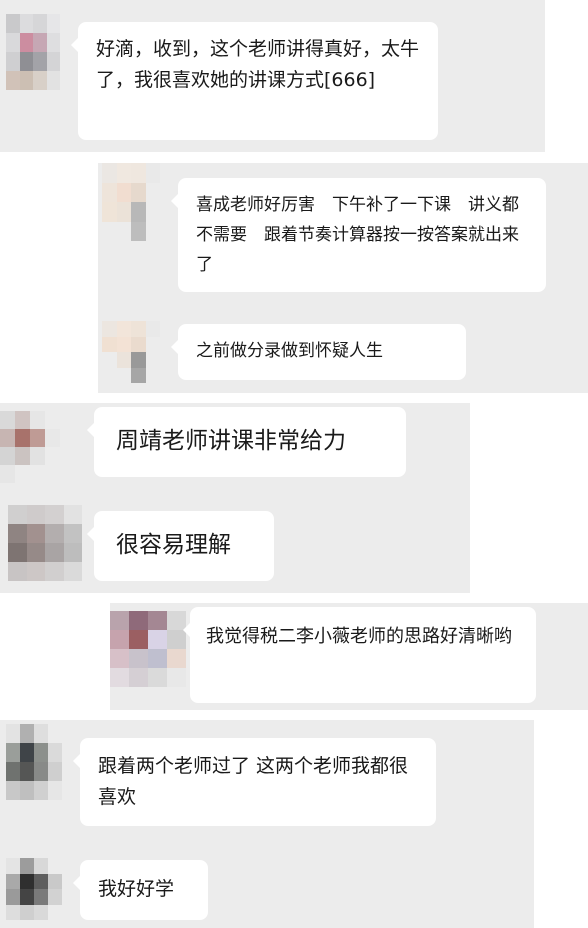  Describe the element at coordinates (231, 441) in the screenshot. I see `message-text: 周靖老师讲课非常给力` at that location.